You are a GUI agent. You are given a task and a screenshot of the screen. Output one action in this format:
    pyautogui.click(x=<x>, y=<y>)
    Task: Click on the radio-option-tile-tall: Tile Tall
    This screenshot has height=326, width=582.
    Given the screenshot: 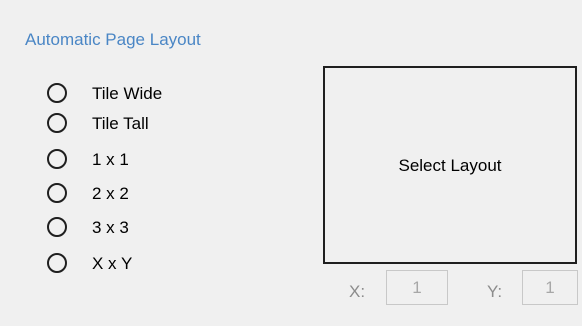 What is the action you would take?
    pyautogui.click(x=98, y=123)
    